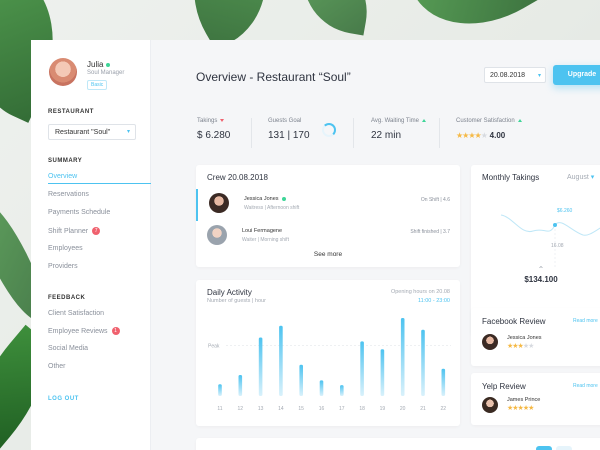 The image size is (600, 450). Describe the element at coordinates (68, 348) in the screenshot. I see `sidebar-item-social-media: Social Media` at that location.